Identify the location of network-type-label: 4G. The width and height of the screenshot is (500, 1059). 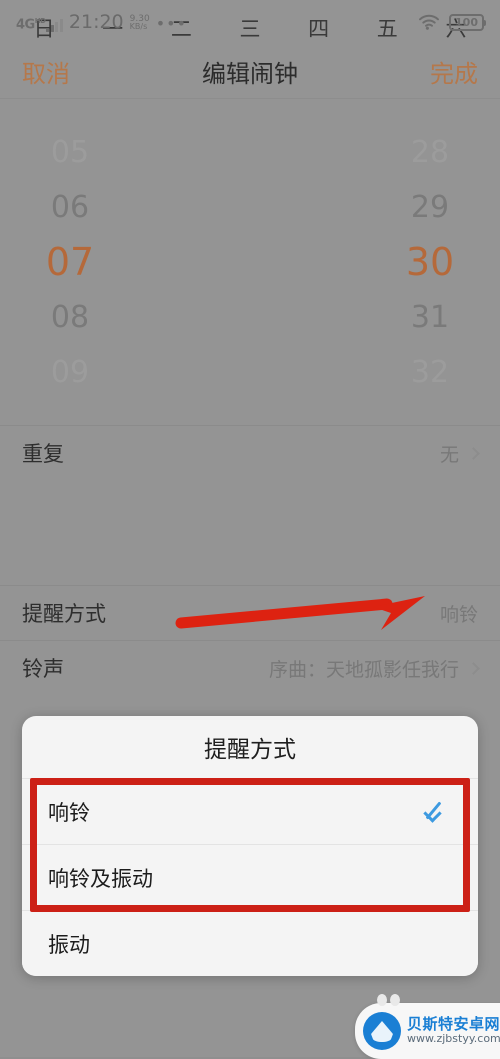
(25, 25).